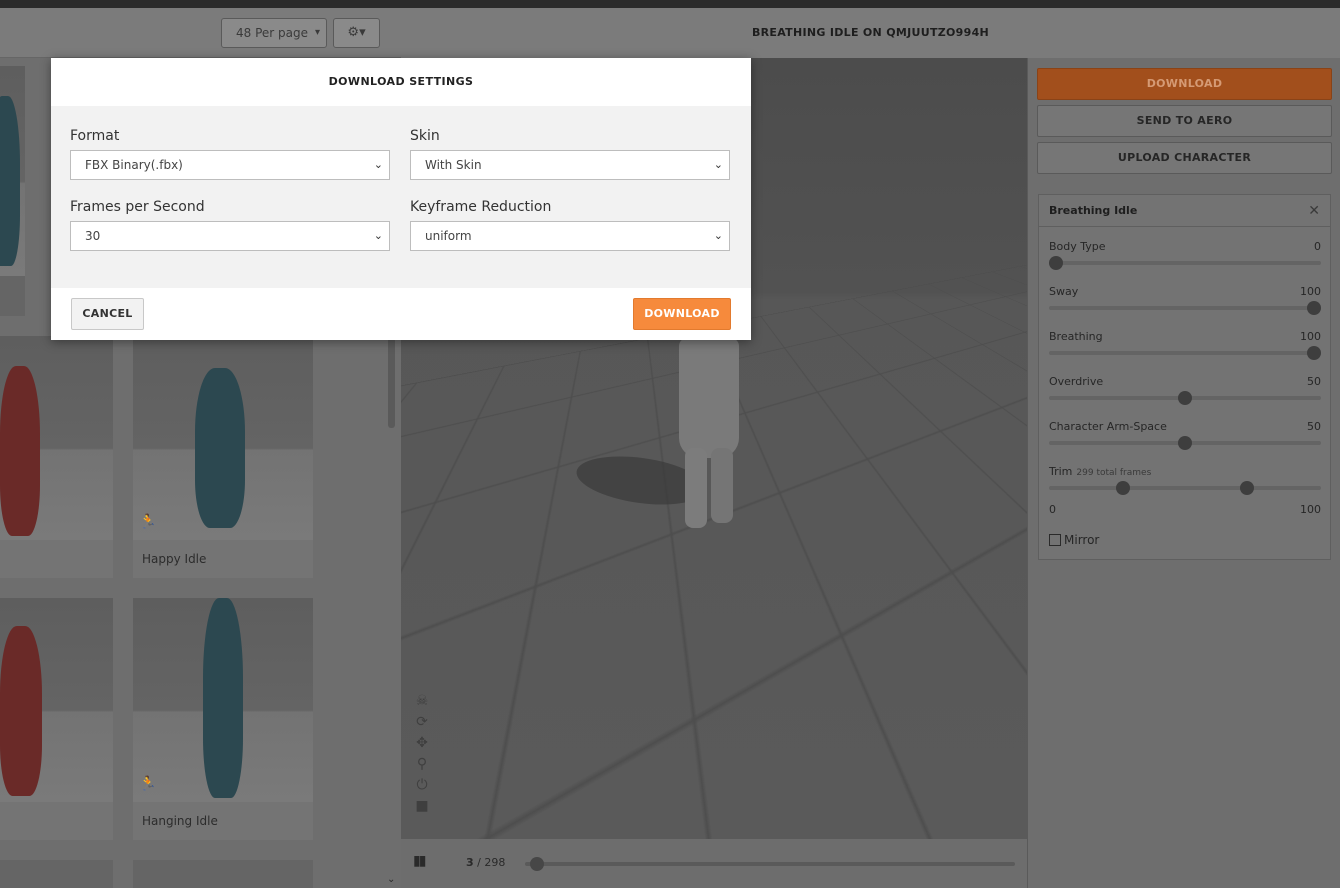 Image resolution: width=1340 pixels, height=888 pixels. What do you see at coordinates (1314, 211) in the screenshot?
I see `close-icon: ✕` at bounding box center [1314, 211].